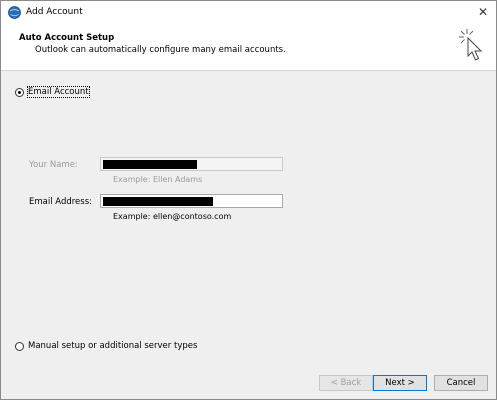 The image size is (497, 400). Describe the element at coordinates (461, 383) in the screenshot. I see `cancel-button: Cancel` at that location.